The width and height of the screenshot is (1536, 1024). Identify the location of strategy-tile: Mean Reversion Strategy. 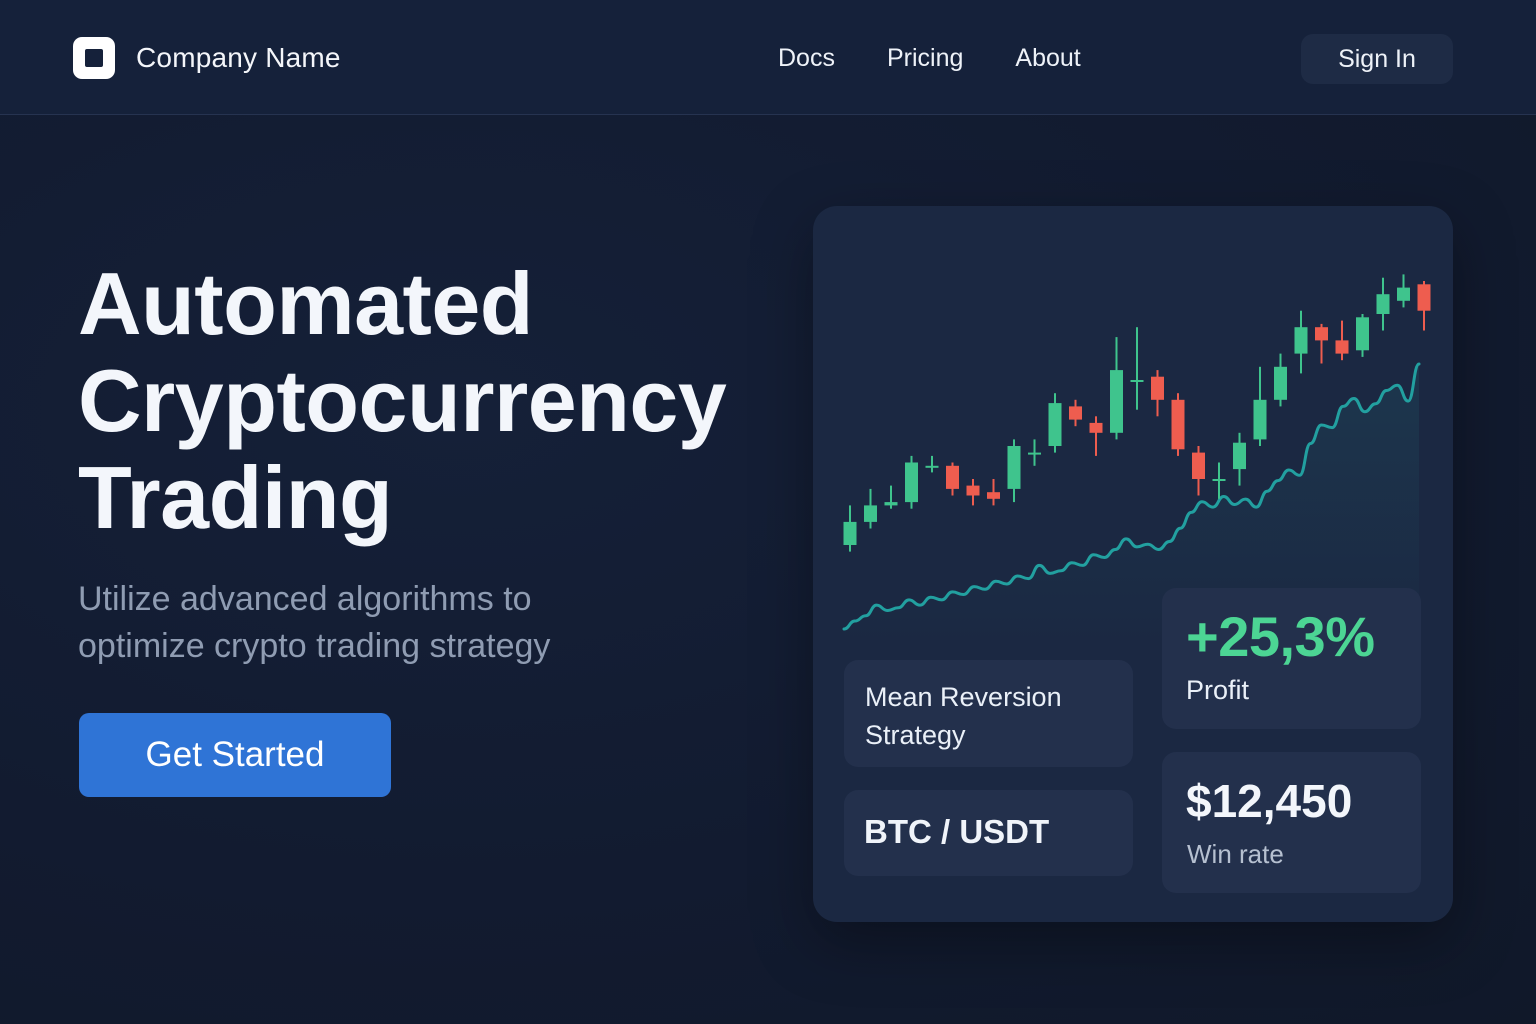
(988, 713).